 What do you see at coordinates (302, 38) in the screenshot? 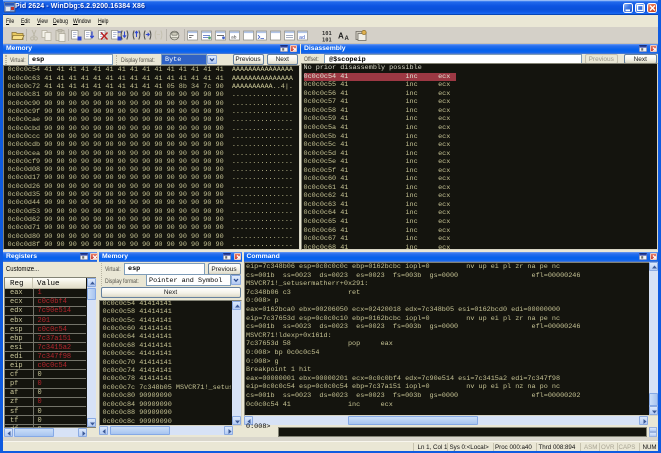
I see `svg-text: ad` at bounding box center [302, 38].